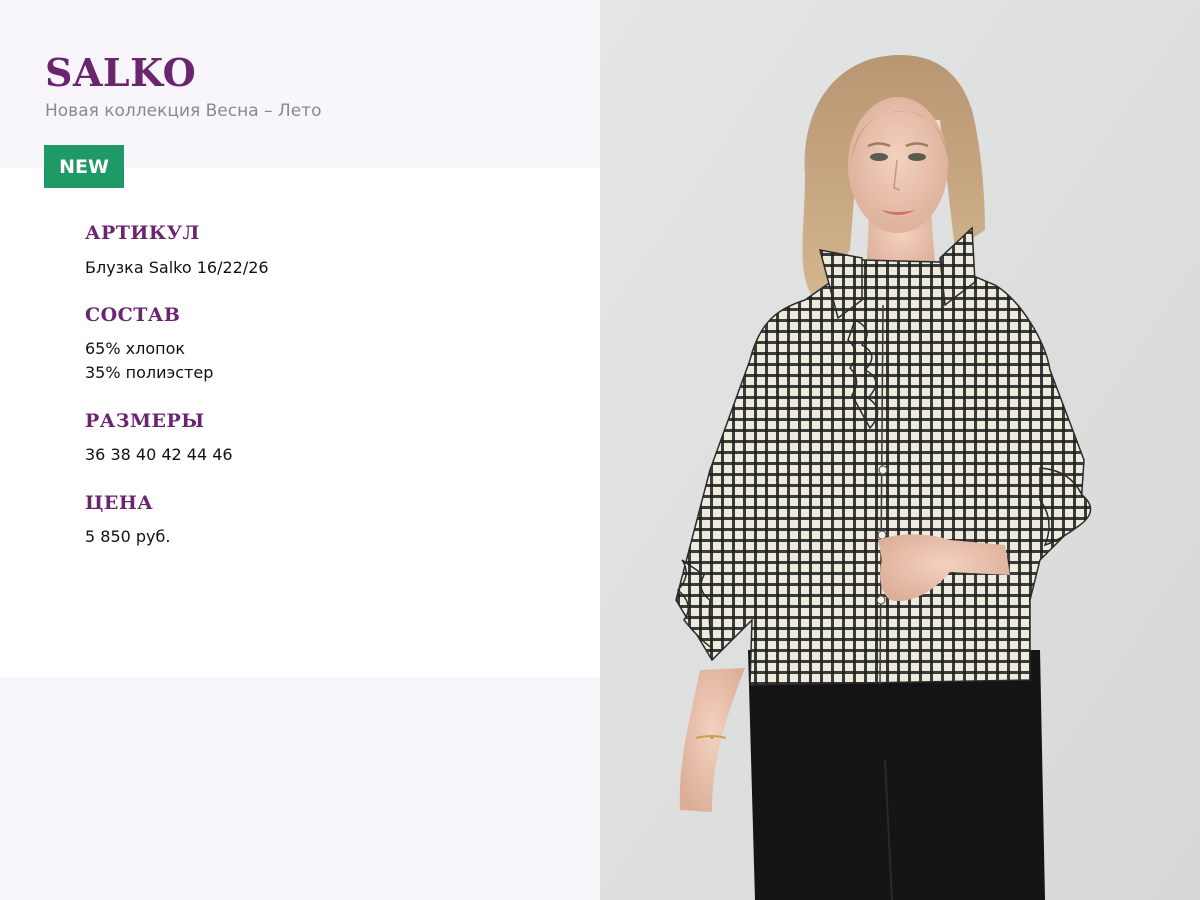 The image size is (1200, 900). I want to click on sizes-label: РАЗМЕРЫ, so click(145, 421).